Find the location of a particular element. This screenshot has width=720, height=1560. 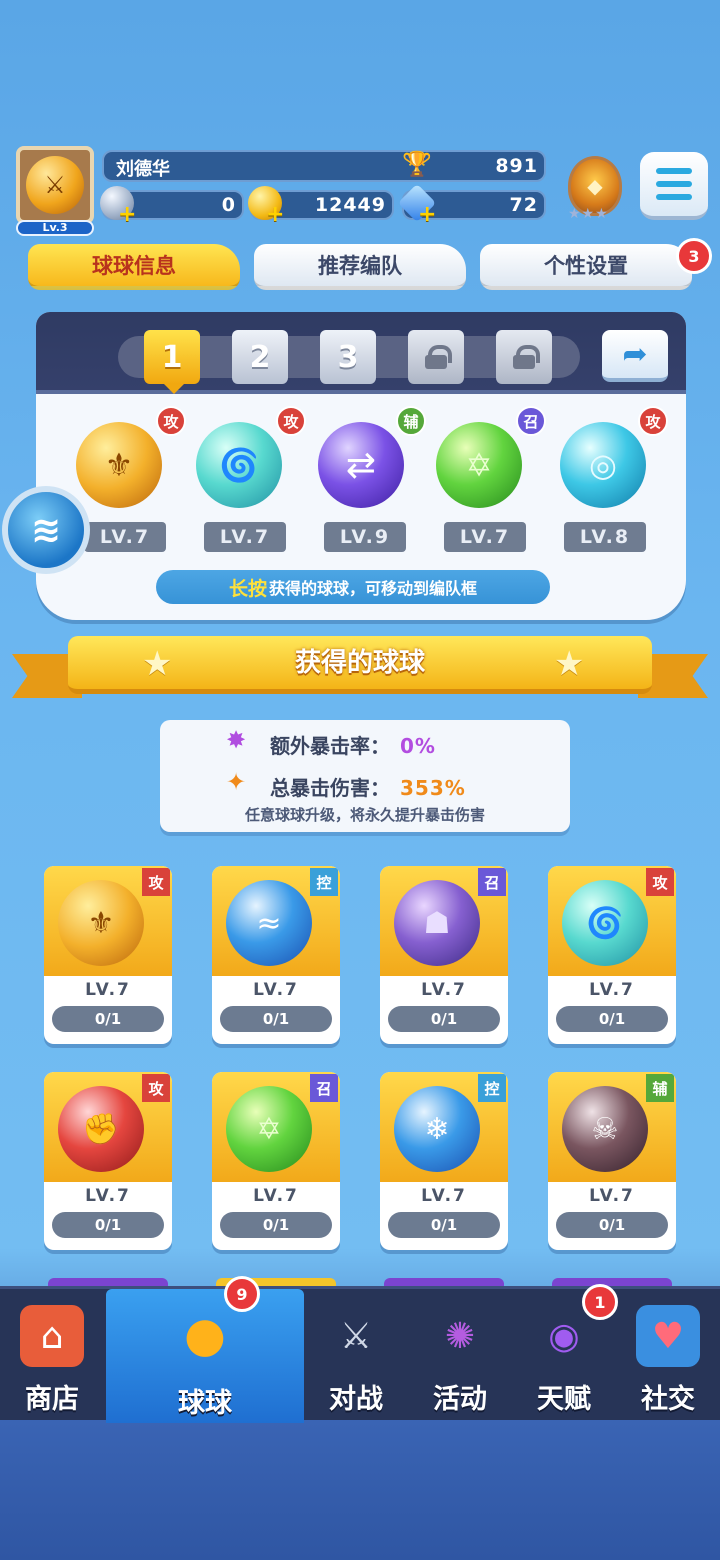

add-gem-icon: + is located at coordinates (427, 215).